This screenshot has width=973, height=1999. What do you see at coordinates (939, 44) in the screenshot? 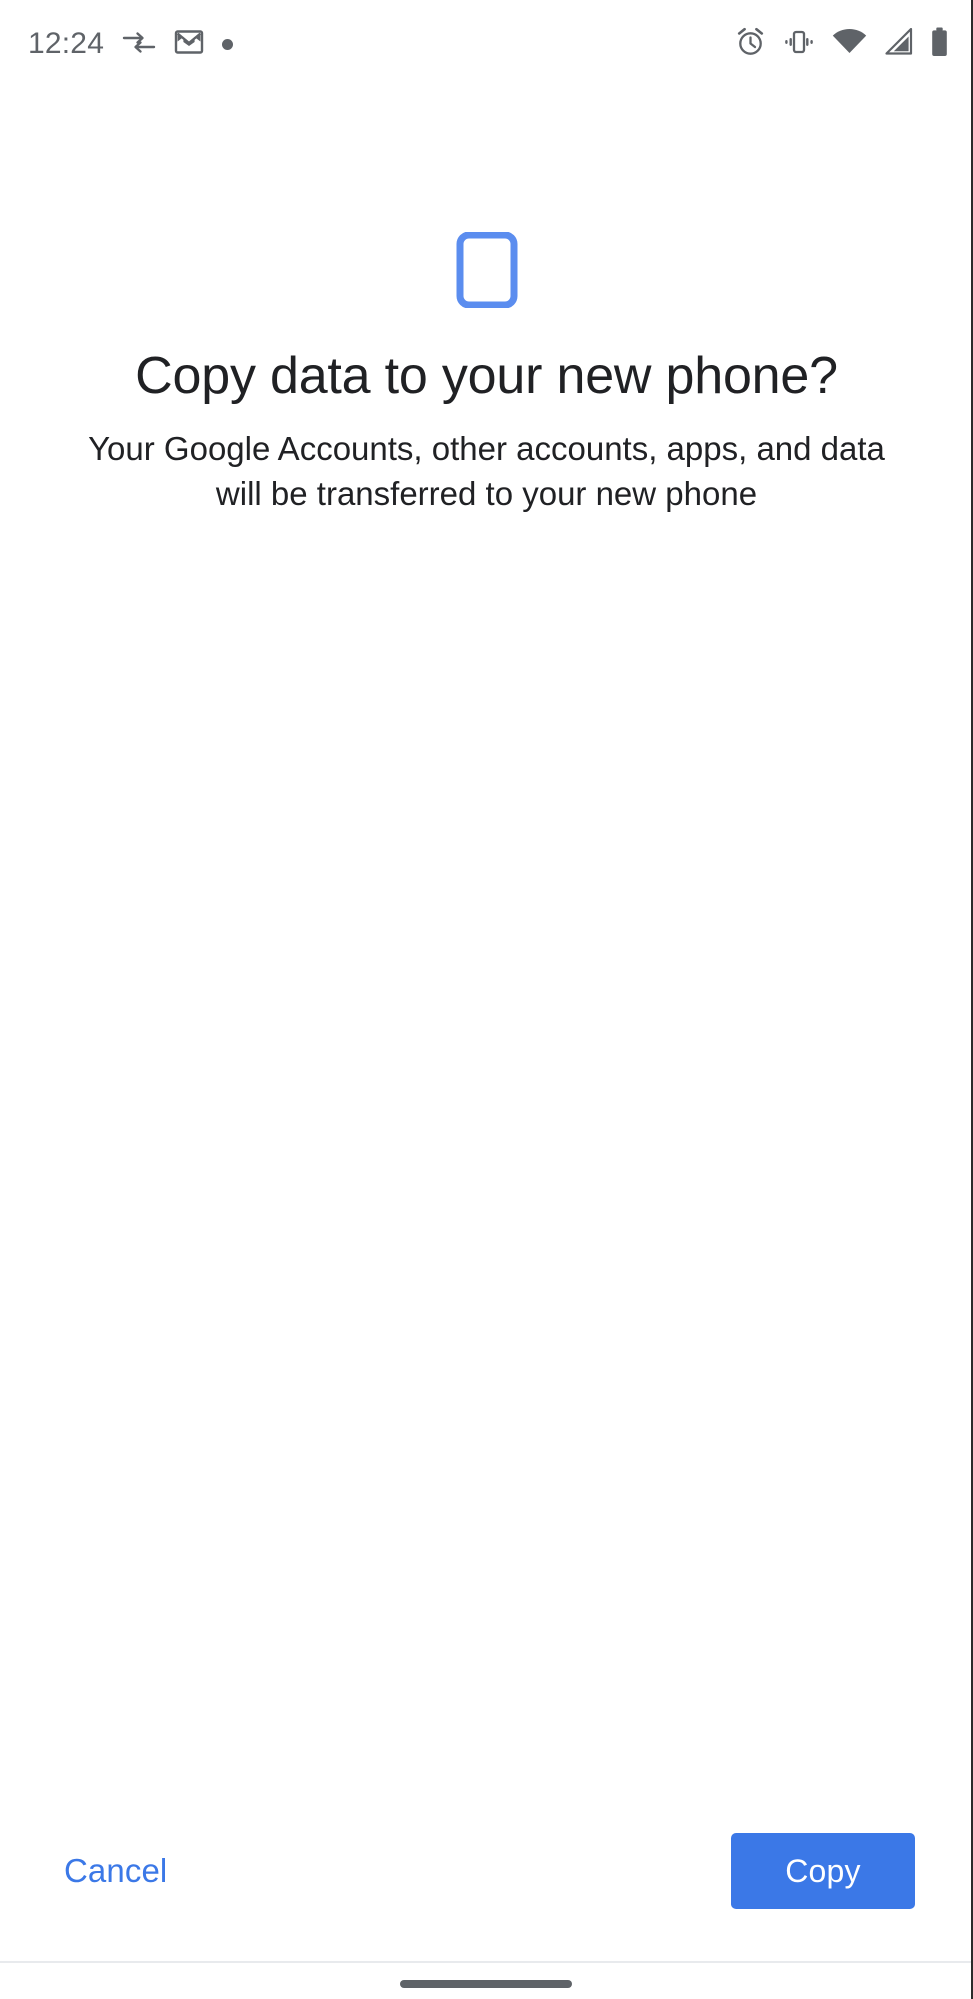
I see `battery-icon` at bounding box center [939, 44].